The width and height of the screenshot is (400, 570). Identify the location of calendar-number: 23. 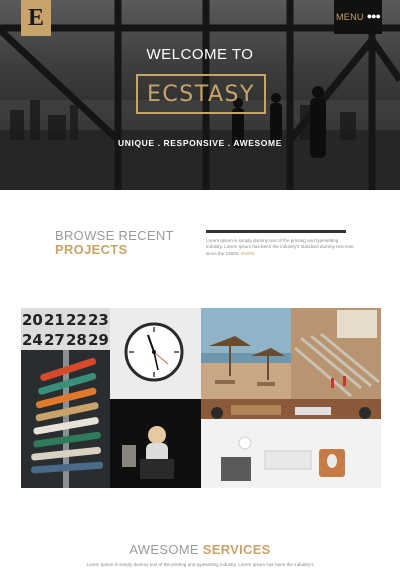
(98, 320).